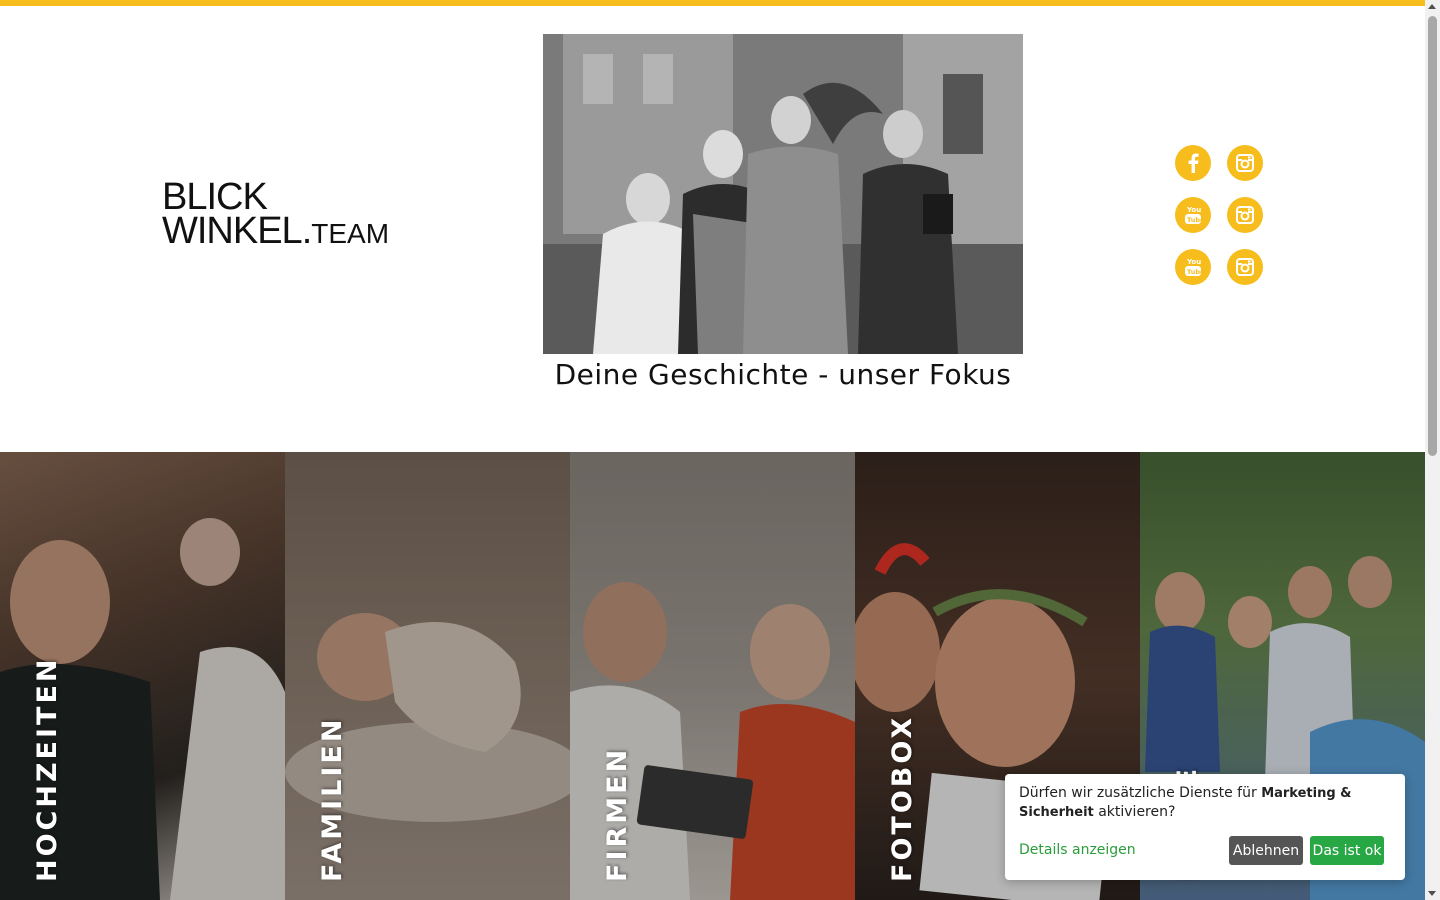  I want to click on tile-label-familien: FAMILIEN, so click(332, 799).